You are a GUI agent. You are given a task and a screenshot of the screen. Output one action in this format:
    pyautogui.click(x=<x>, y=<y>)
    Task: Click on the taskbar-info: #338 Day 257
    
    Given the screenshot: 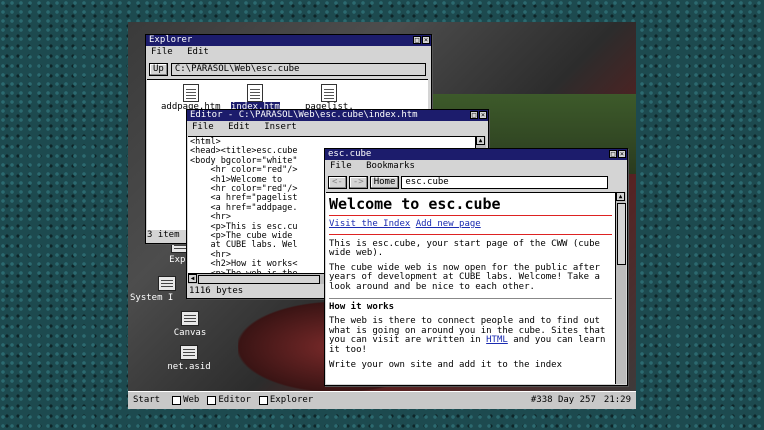 What is the action you would take?
    pyautogui.click(x=563, y=400)
    